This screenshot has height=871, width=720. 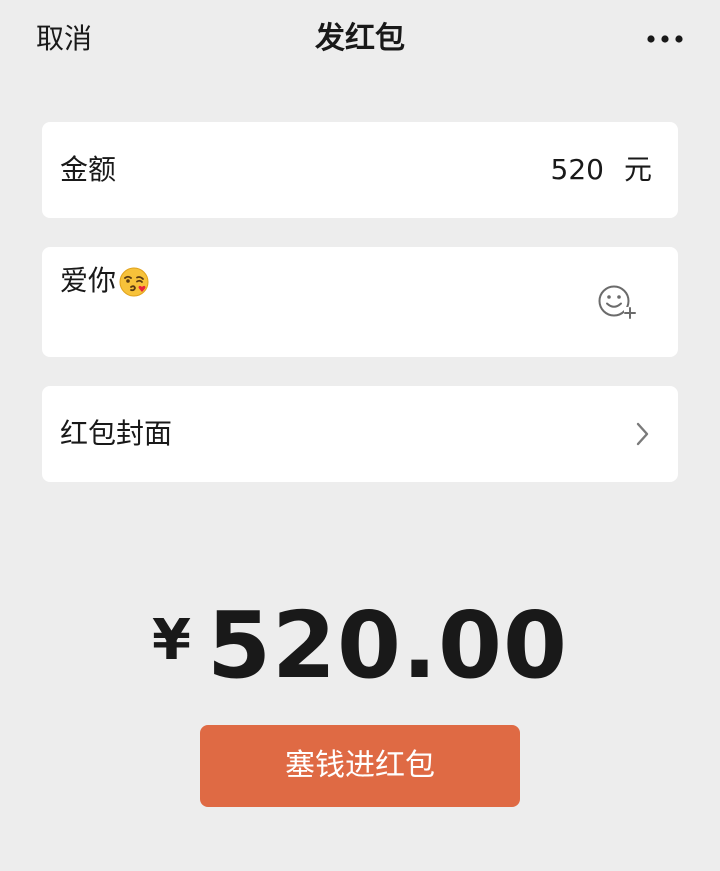 I want to click on amount-input: 520, so click(x=577, y=170).